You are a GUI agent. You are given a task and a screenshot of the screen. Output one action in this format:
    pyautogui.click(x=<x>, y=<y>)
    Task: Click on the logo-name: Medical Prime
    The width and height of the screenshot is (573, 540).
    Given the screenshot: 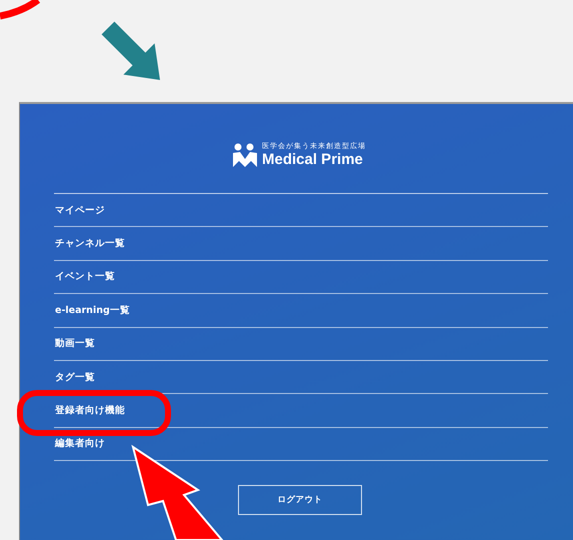 What is the action you would take?
    pyautogui.click(x=313, y=159)
    